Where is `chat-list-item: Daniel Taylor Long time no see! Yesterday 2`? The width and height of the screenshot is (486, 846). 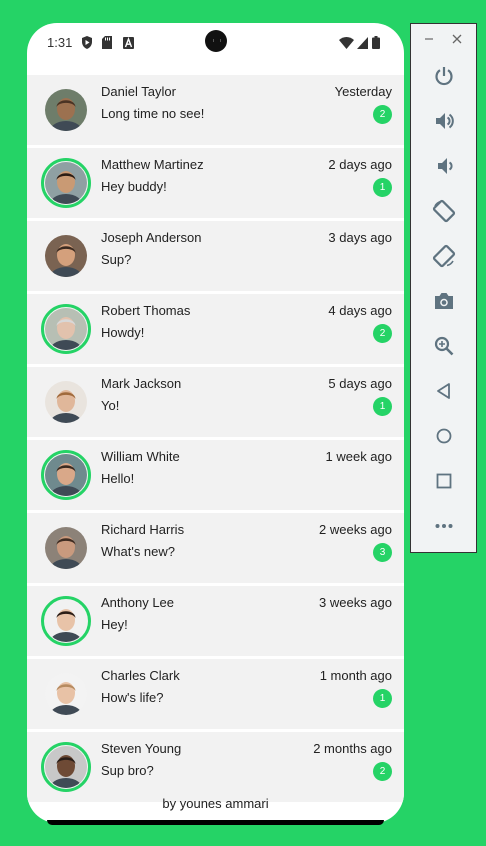 chat-list-item: Daniel Taylor Long time no see! Yesterday 2 is located at coordinates (215, 110).